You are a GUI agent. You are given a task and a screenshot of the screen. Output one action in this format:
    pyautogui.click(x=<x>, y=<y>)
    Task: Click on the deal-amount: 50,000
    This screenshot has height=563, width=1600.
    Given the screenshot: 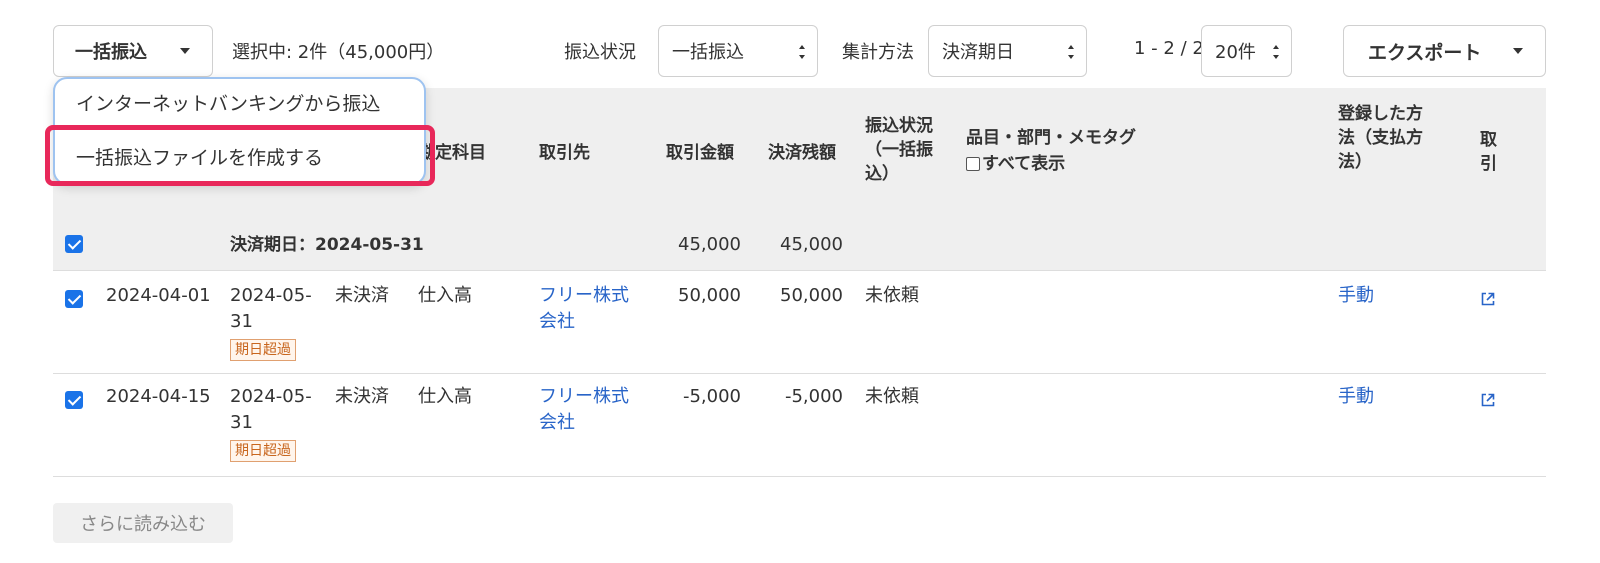 What is the action you would take?
    pyautogui.click(x=709, y=295)
    